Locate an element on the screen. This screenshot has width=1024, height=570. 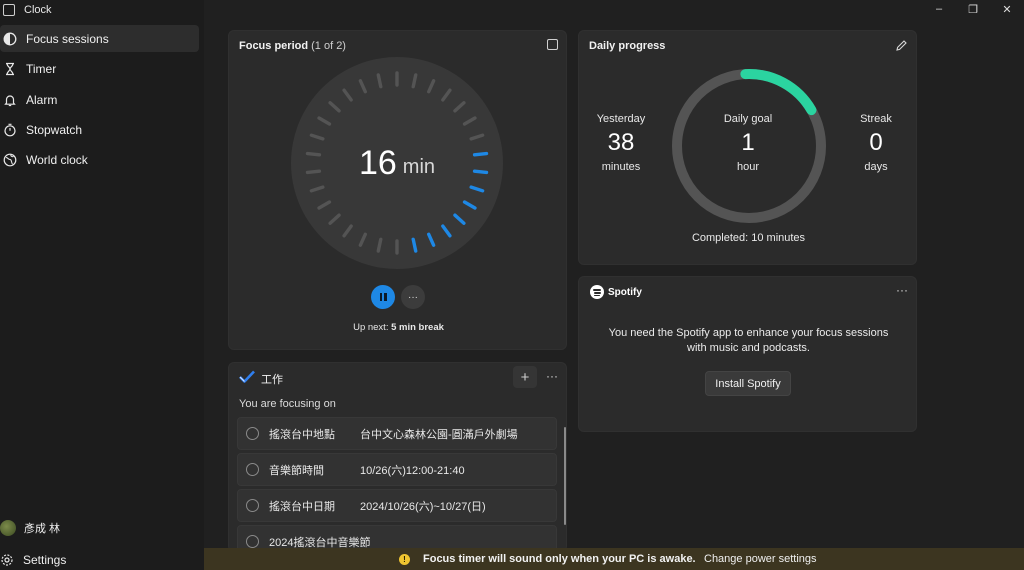
focus-timer-dial: 16 min is located at coordinates (397, 163).